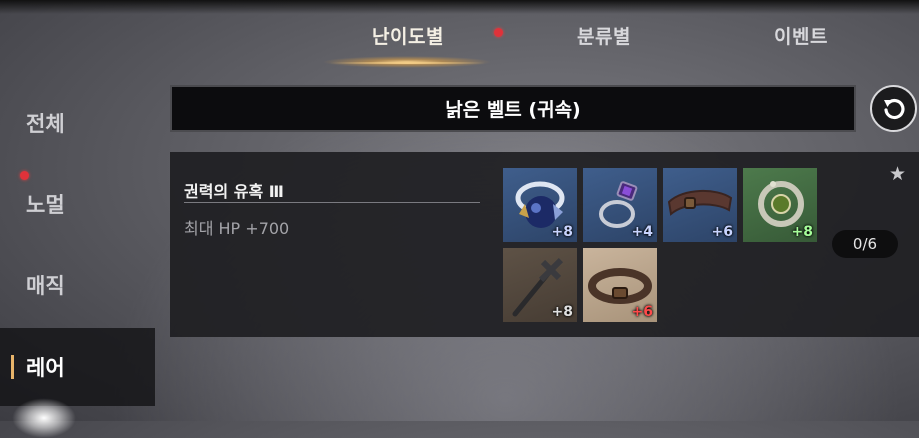 This screenshot has width=919, height=438. Describe the element at coordinates (620, 205) in the screenshot. I see `item-slot-ring: +4` at that location.